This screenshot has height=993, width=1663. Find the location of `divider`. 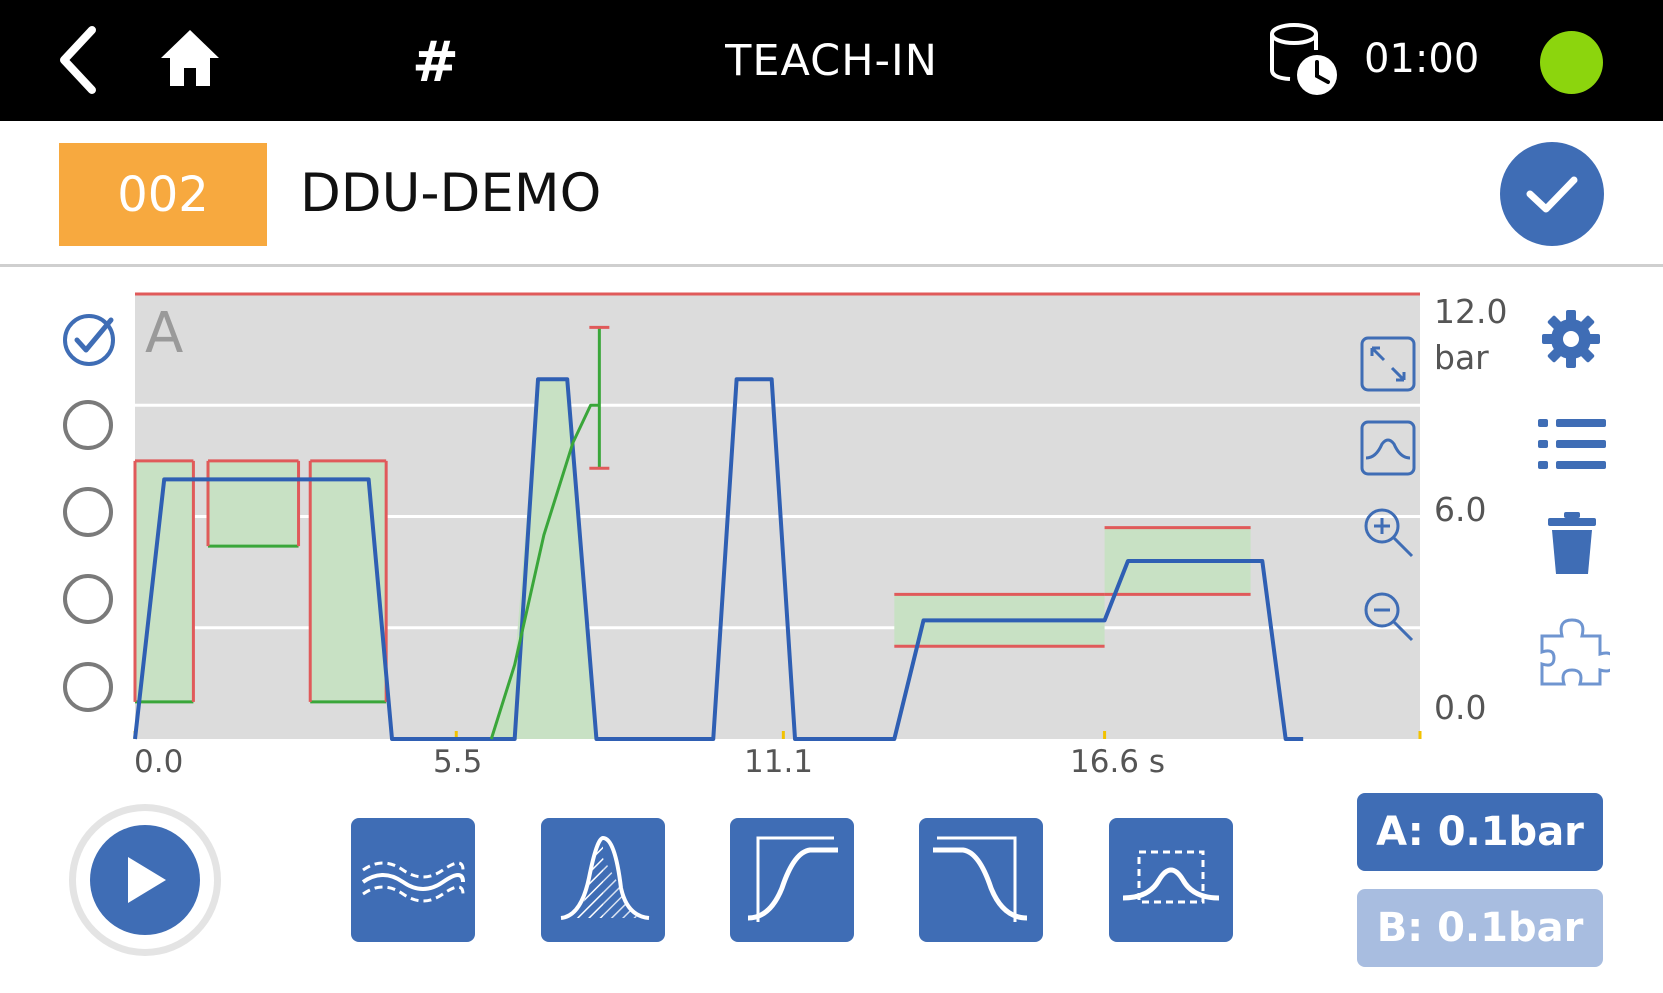

divider is located at coordinates (831, 265).